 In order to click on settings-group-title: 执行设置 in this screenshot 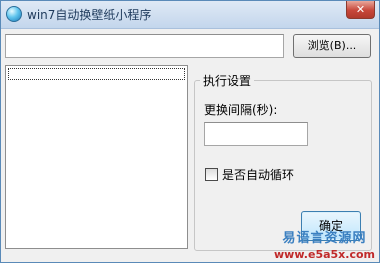, I will do `click(227, 80)`.